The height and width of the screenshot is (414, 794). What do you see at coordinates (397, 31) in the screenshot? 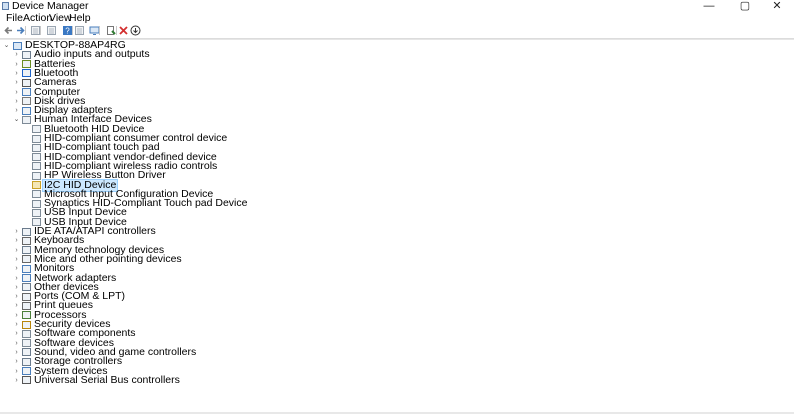
I see `toolbar: ?` at bounding box center [397, 31].